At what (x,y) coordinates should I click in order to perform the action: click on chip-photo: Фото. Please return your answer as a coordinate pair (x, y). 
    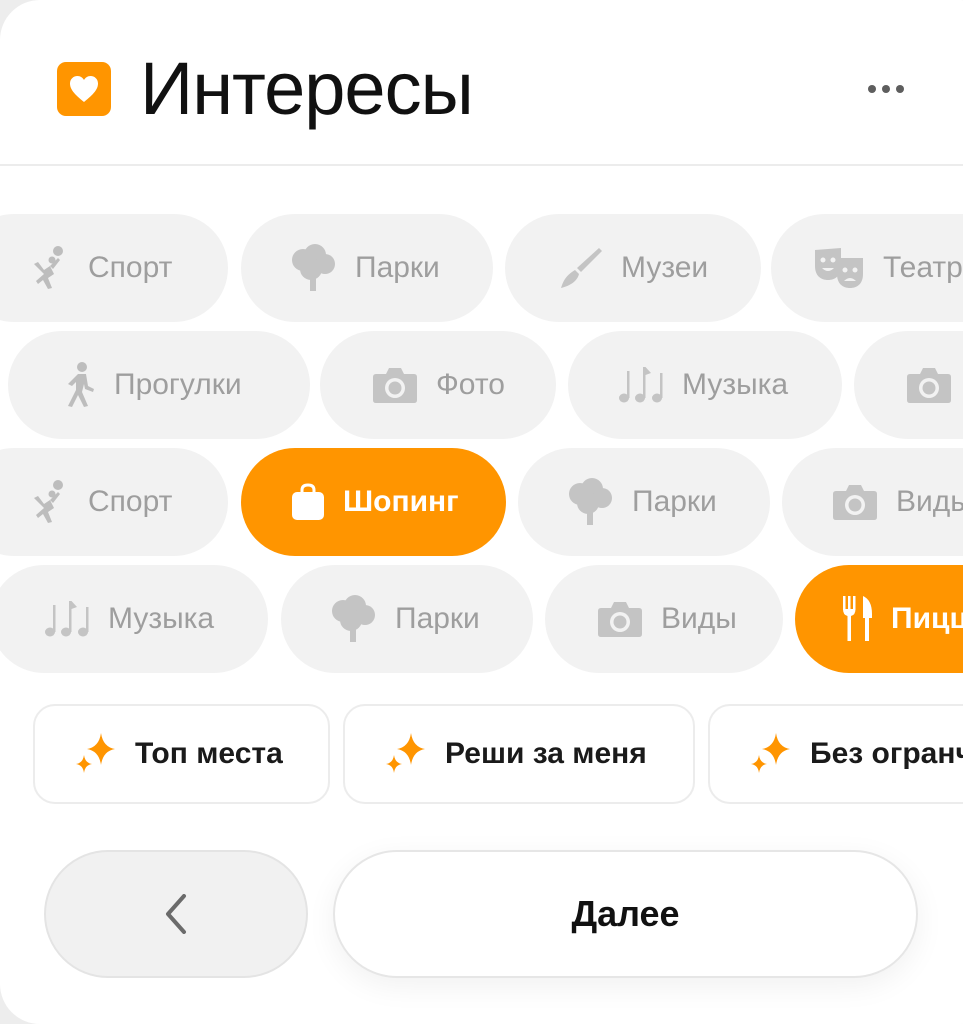
    Looking at the image, I should click on (438, 385).